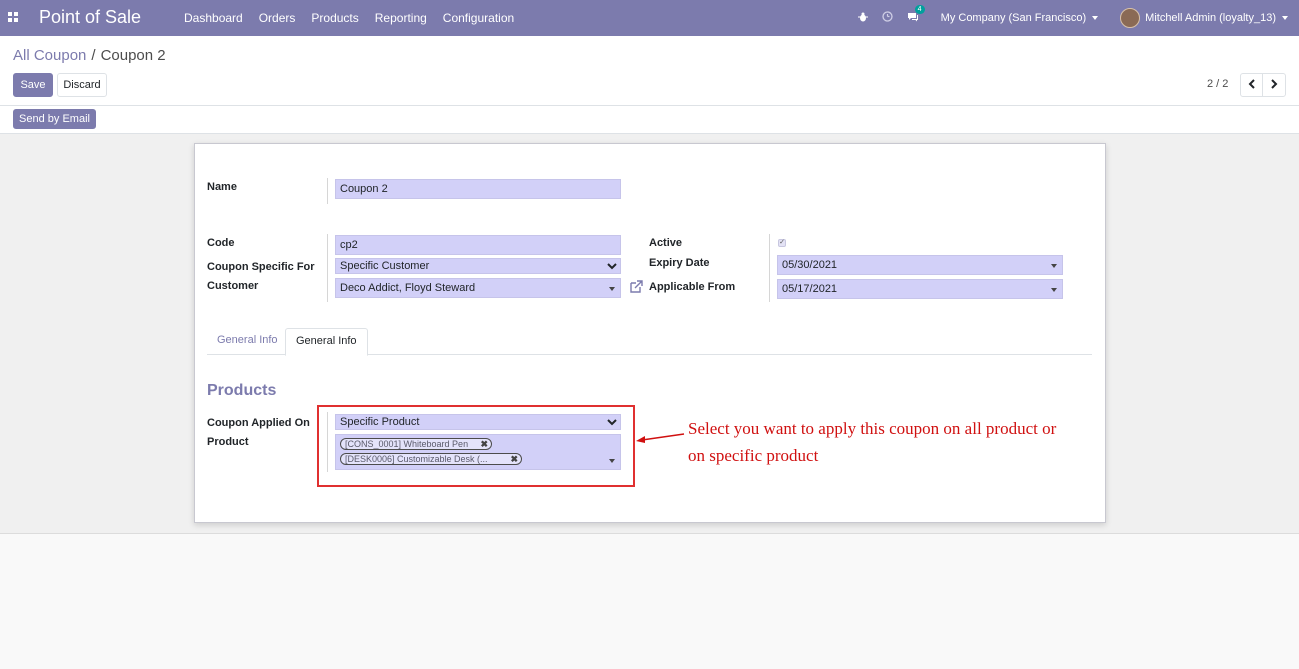 Image resolution: width=1299 pixels, height=669 pixels. I want to click on company-switcher: My Company (San Francisco), so click(1020, 18).